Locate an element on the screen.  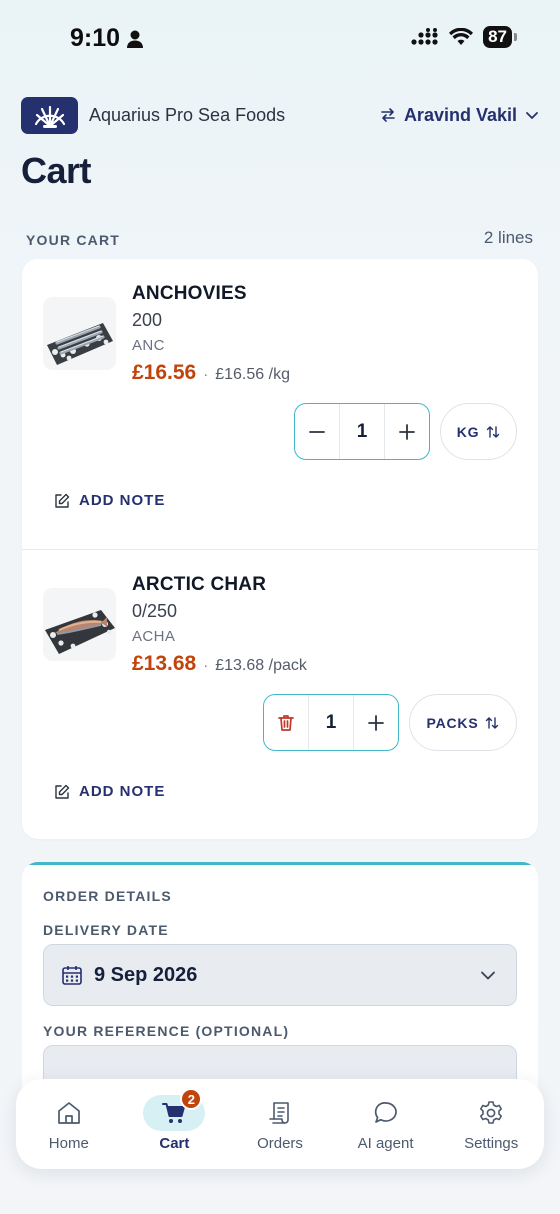
status-indicators: 87 is located at coordinates (464, 37).